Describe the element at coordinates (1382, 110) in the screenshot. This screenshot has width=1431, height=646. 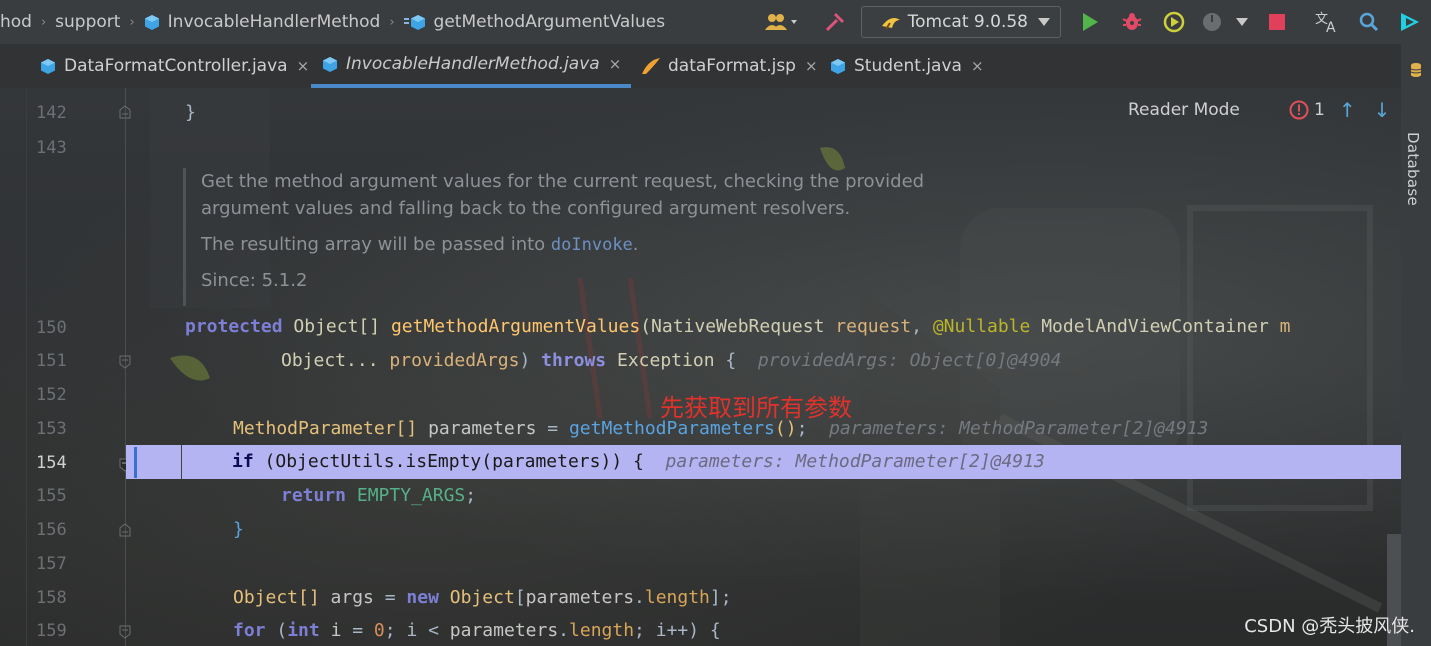
I see `arrow-down-icon: ↓` at that location.